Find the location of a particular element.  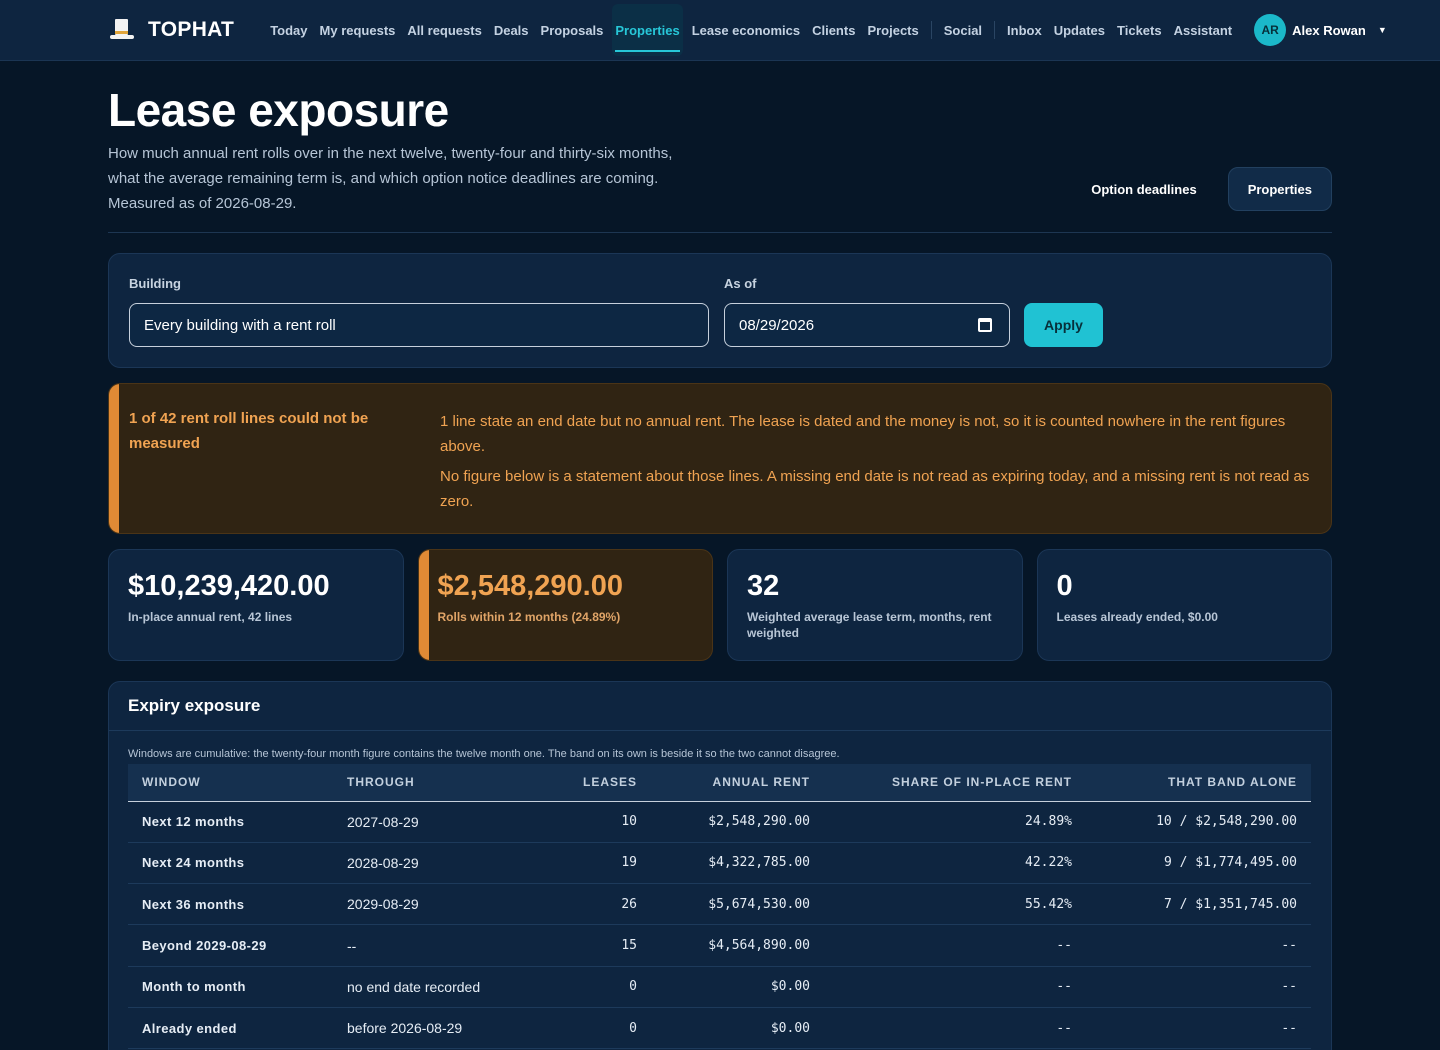

nav-deals: Deals is located at coordinates (511, 30).